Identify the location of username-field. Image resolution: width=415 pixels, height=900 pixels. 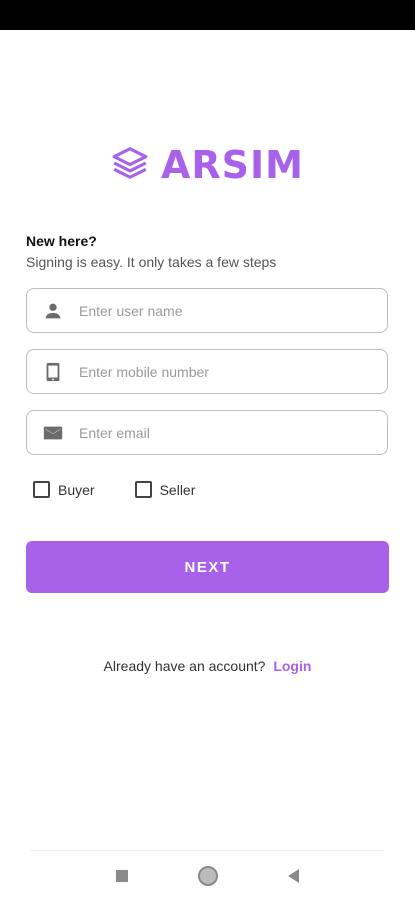
(207, 310).